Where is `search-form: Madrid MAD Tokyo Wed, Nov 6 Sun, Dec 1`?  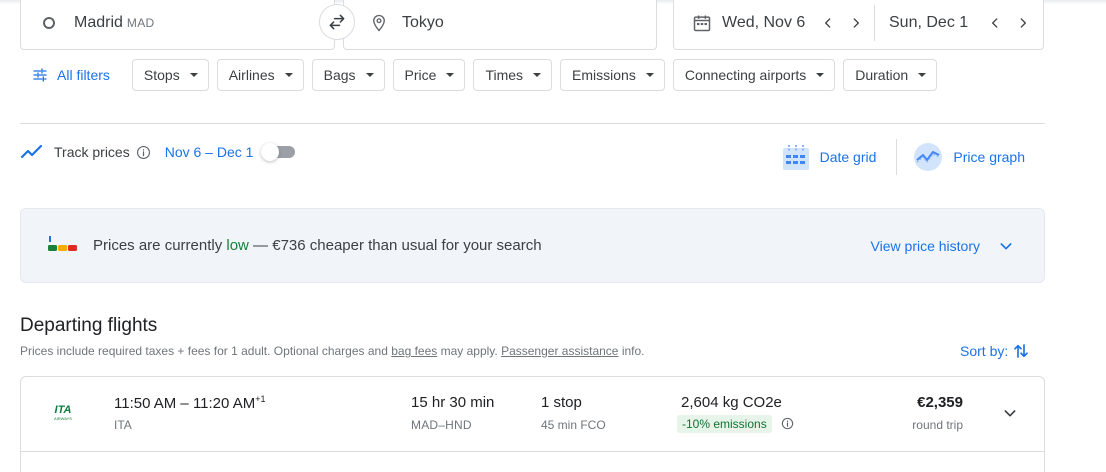 search-form: Madrid MAD Tokyo Wed, Nov 6 Sun, Dec 1 is located at coordinates (532, 25).